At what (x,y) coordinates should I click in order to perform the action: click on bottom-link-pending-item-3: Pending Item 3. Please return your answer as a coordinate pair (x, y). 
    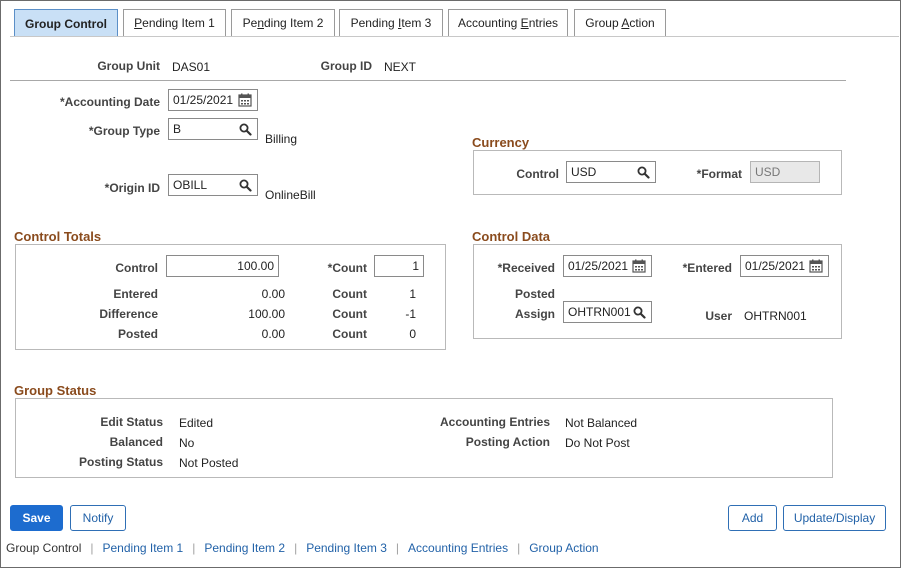
    Looking at the image, I should click on (346, 548).